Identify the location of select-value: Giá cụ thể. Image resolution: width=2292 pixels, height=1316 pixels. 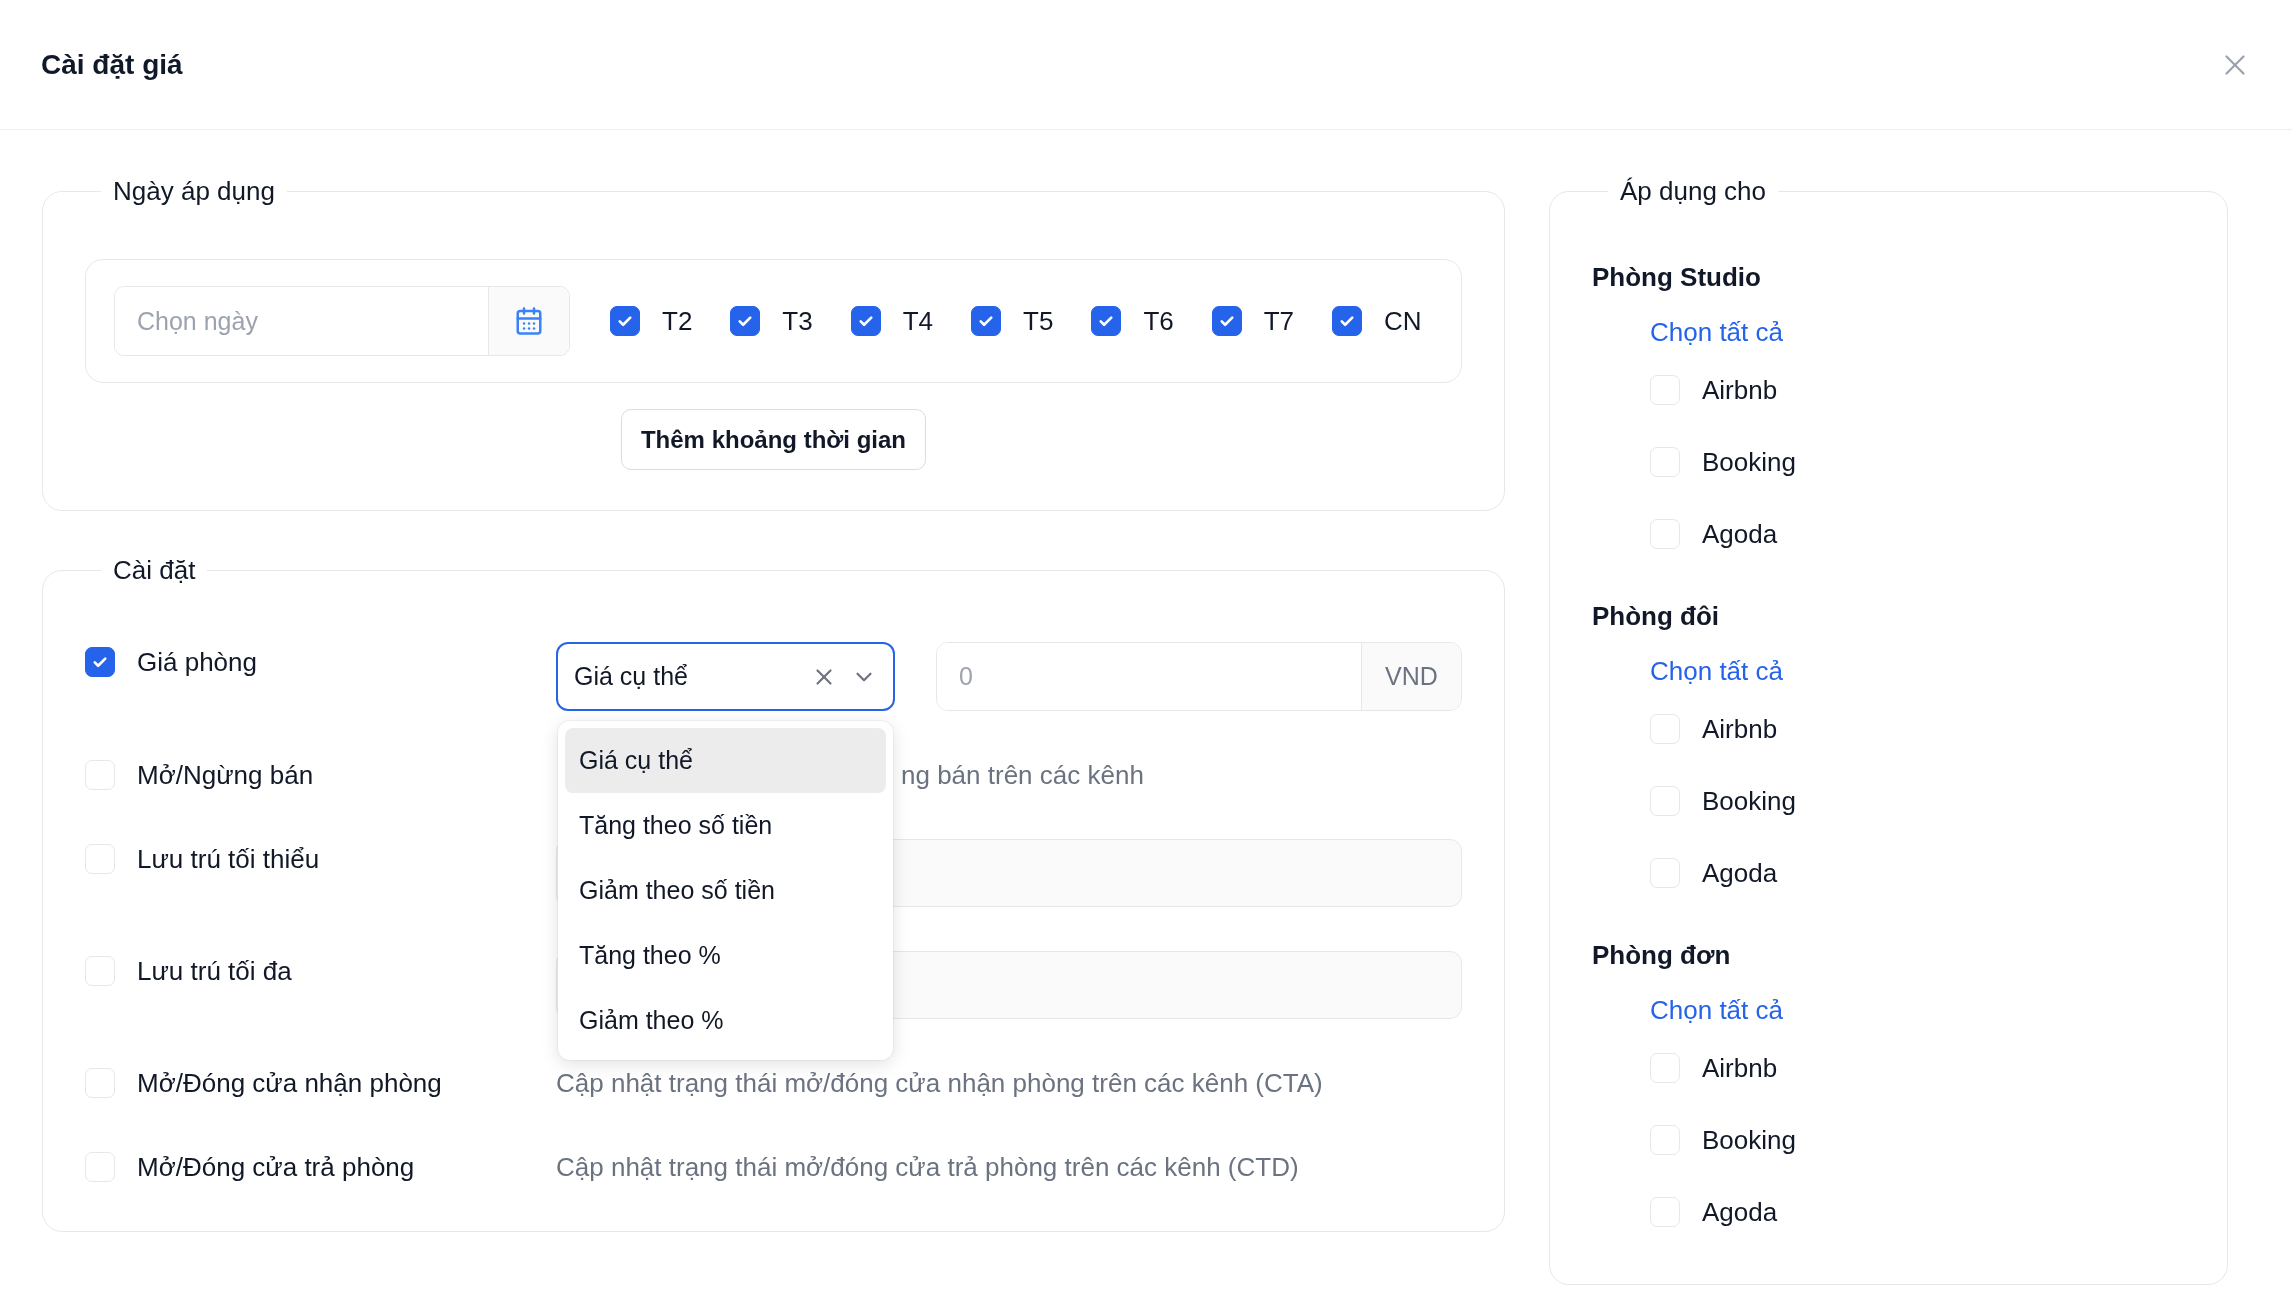
(631, 676).